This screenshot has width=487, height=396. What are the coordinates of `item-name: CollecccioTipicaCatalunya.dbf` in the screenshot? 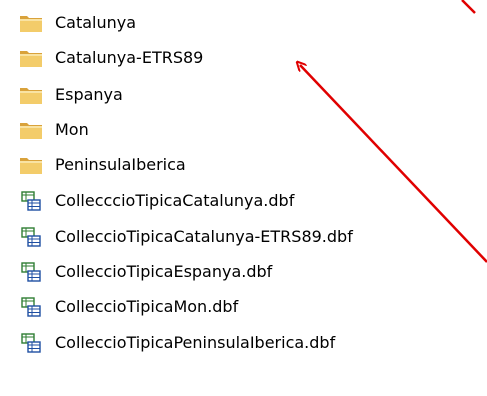 It's located at (175, 200).